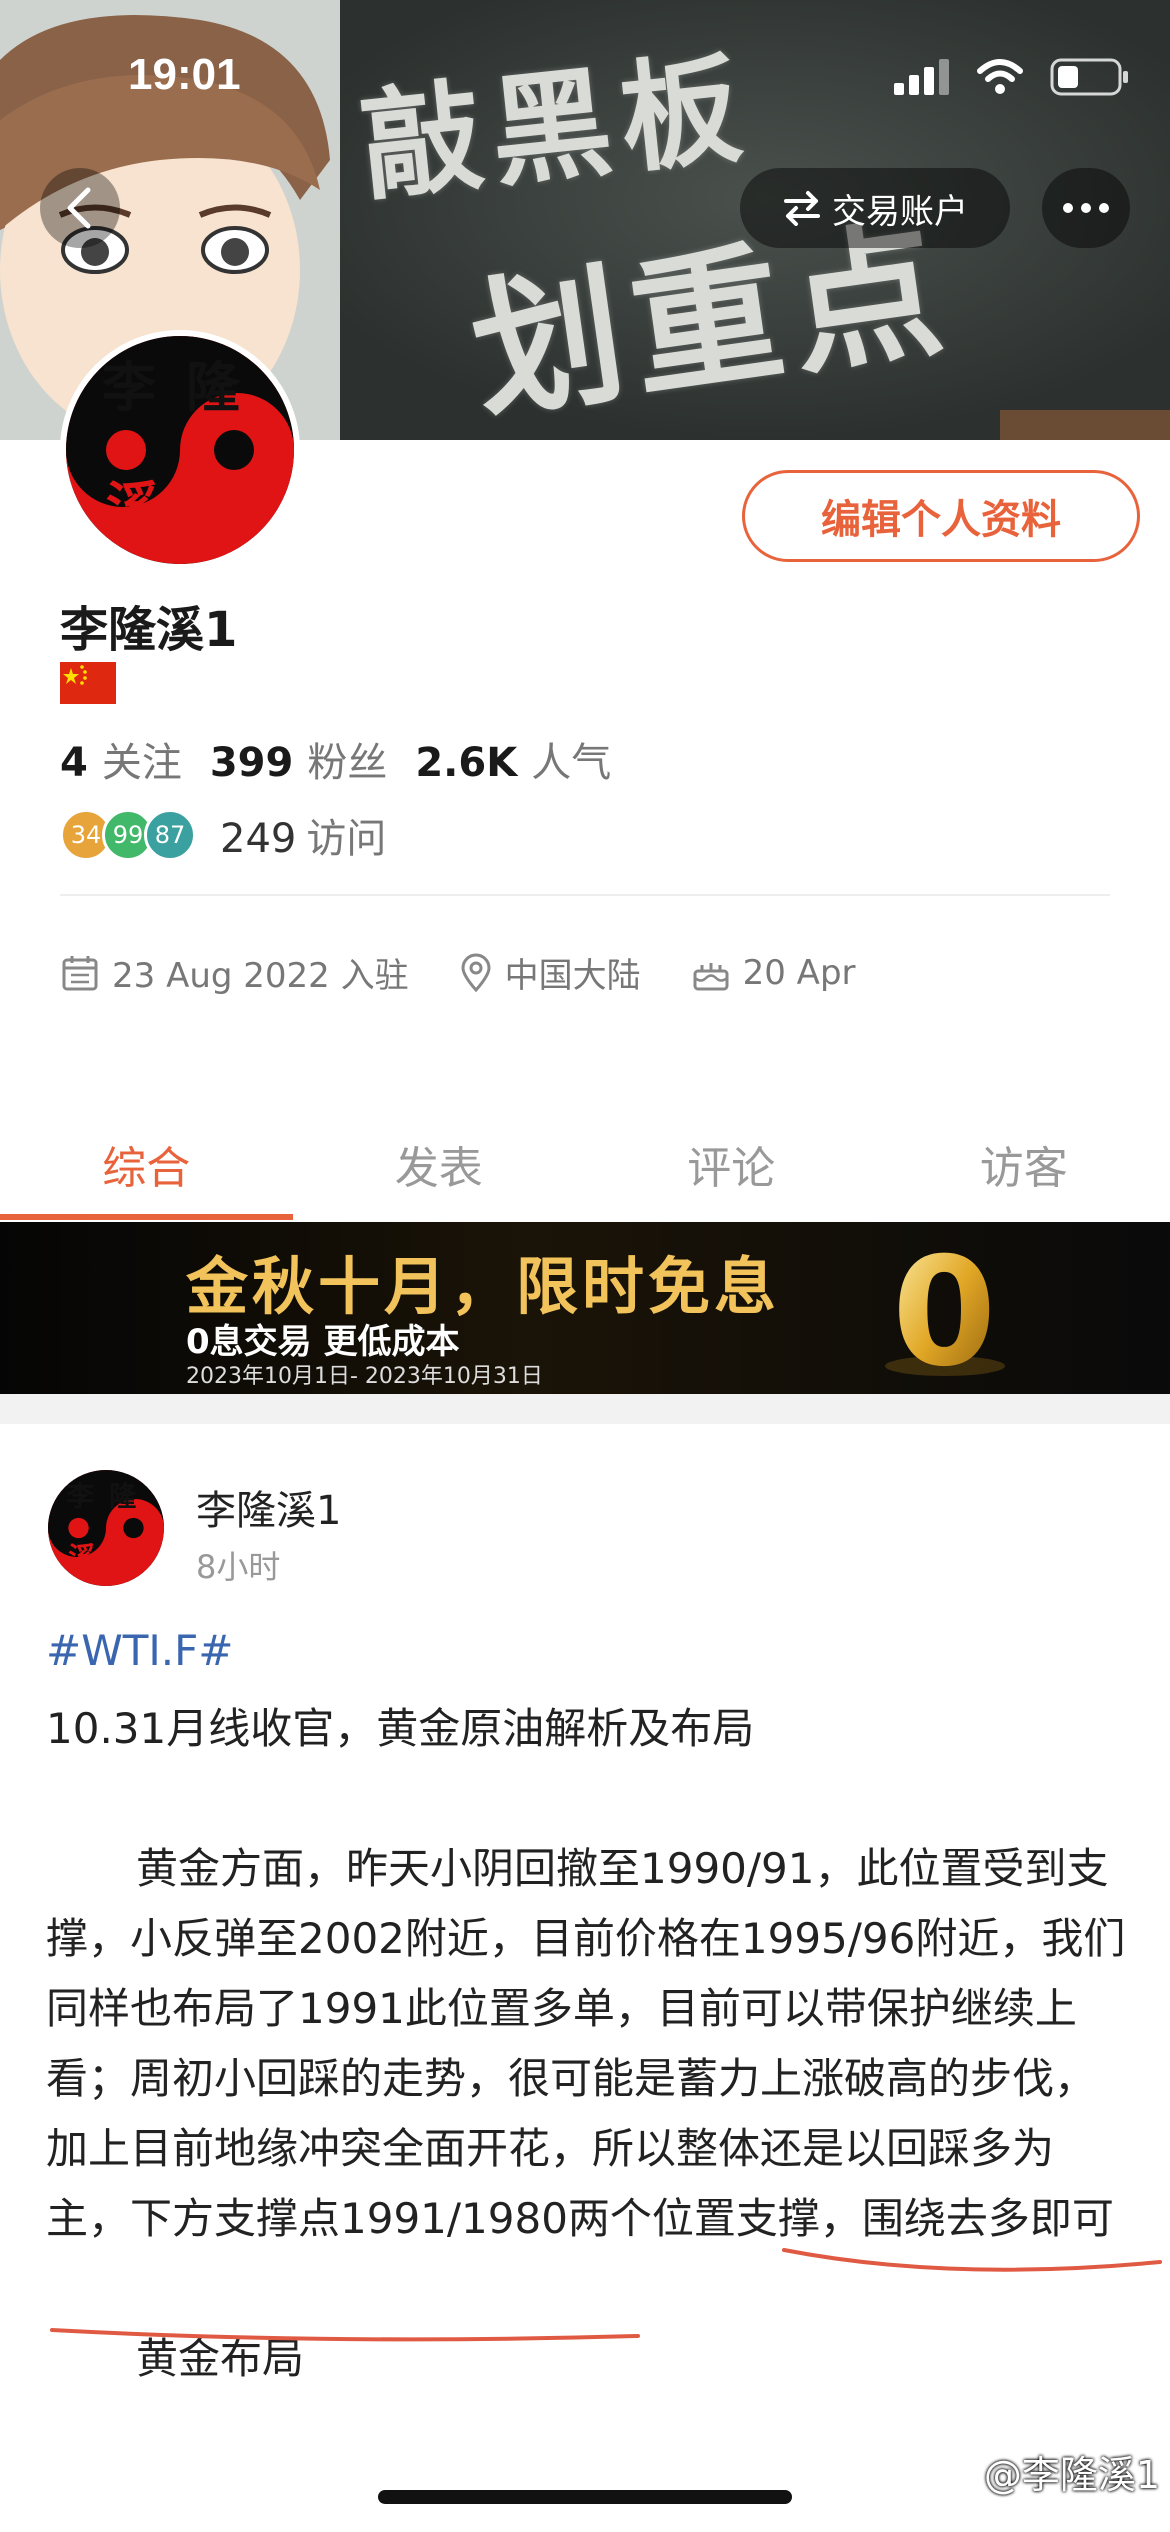 The image size is (1170, 2532). I want to click on popularity-label: 人气, so click(571, 763).